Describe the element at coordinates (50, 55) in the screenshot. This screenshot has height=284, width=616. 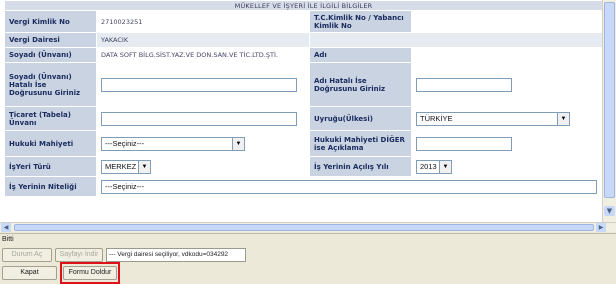
I see `soyadi-label: Soyadı (Ünvanı)` at that location.